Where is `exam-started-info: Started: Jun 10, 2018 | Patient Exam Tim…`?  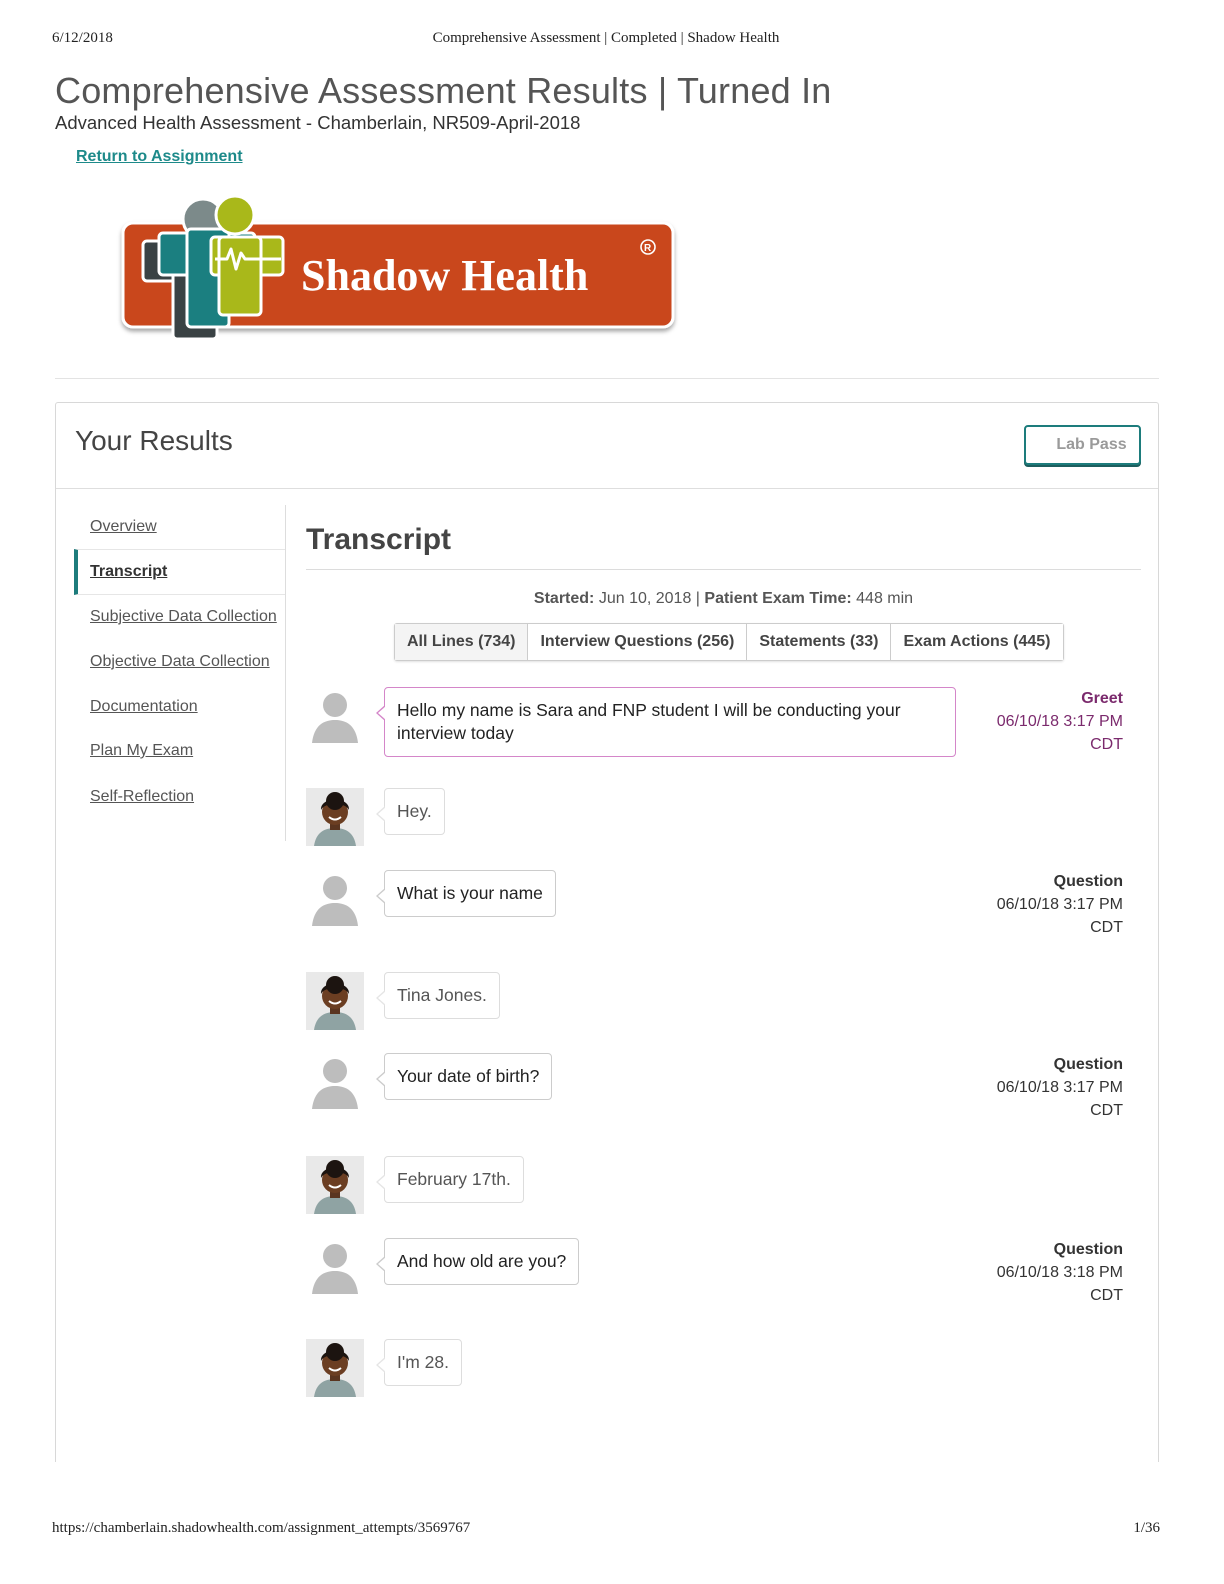
exam-started-info: Started: Jun 10, 2018 | Patient Exam Tim… is located at coordinates (723, 599).